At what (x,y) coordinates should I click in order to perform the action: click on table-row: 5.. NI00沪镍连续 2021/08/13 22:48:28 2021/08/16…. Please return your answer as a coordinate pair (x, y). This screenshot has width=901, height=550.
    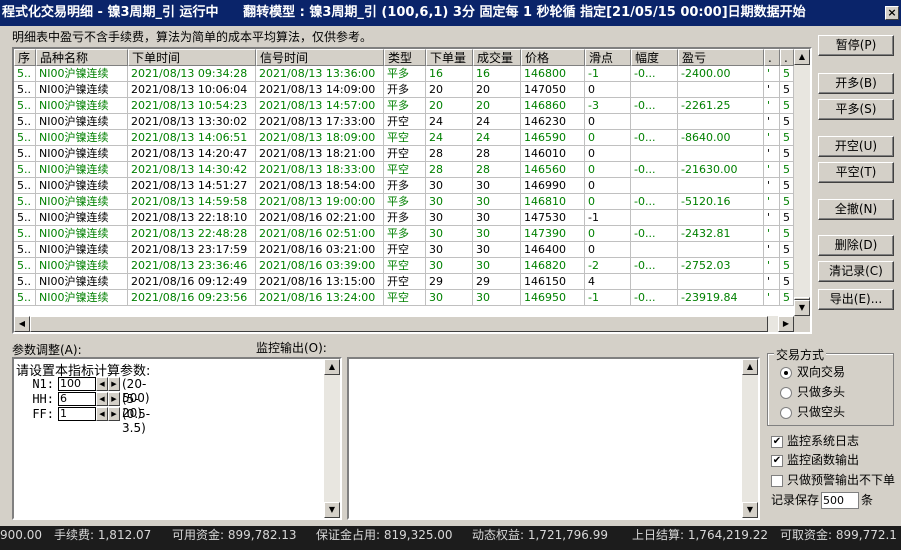
    Looking at the image, I should click on (404, 234).